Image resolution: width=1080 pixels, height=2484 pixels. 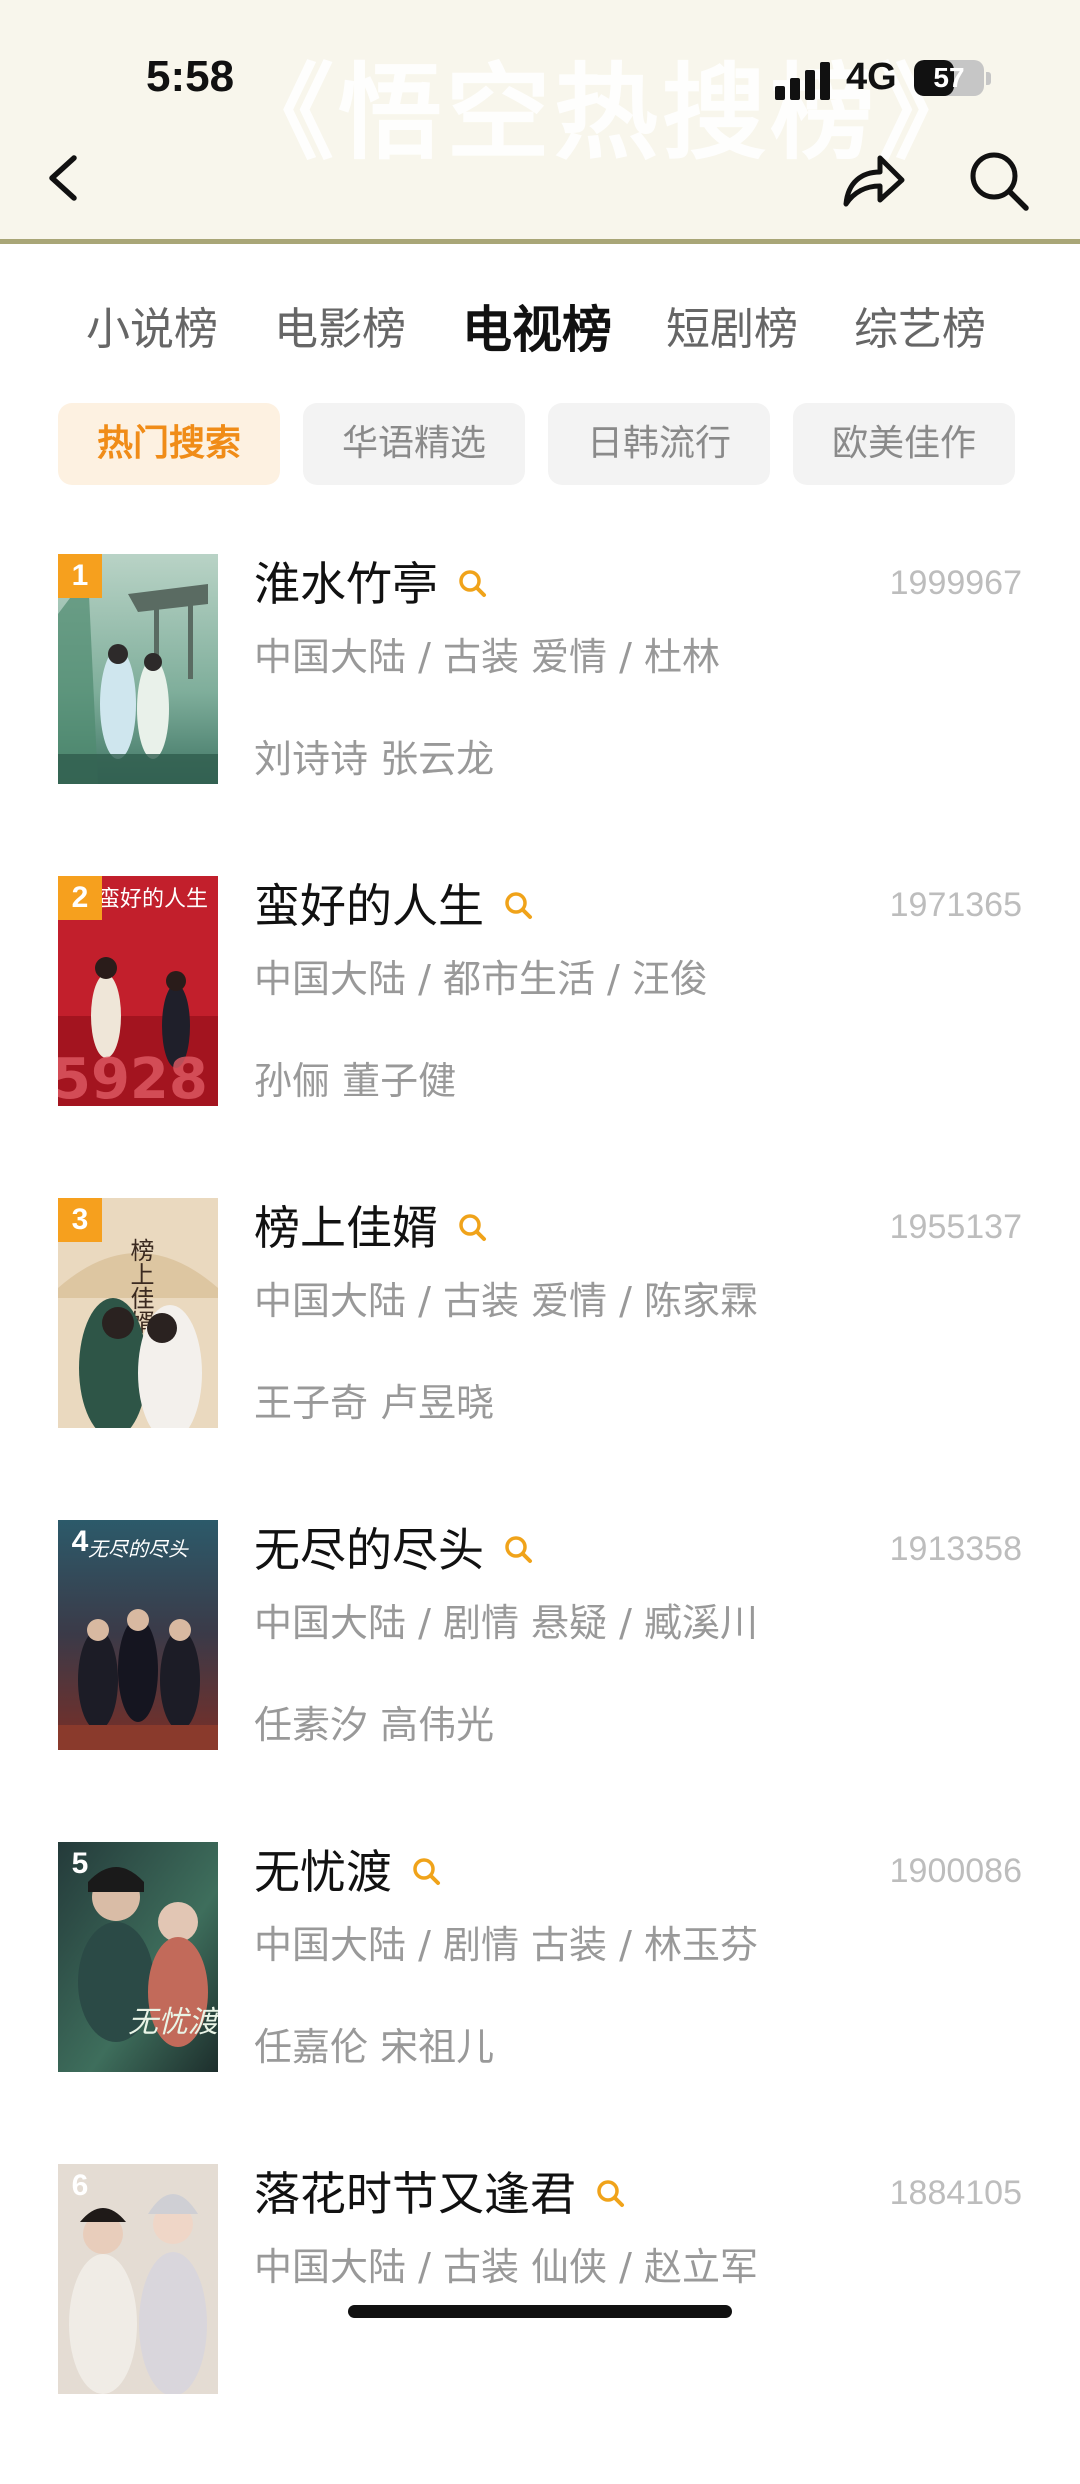 What do you see at coordinates (323, 1872) in the screenshot?
I see `item-title: 无忧渡` at bounding box center [323, 1872].